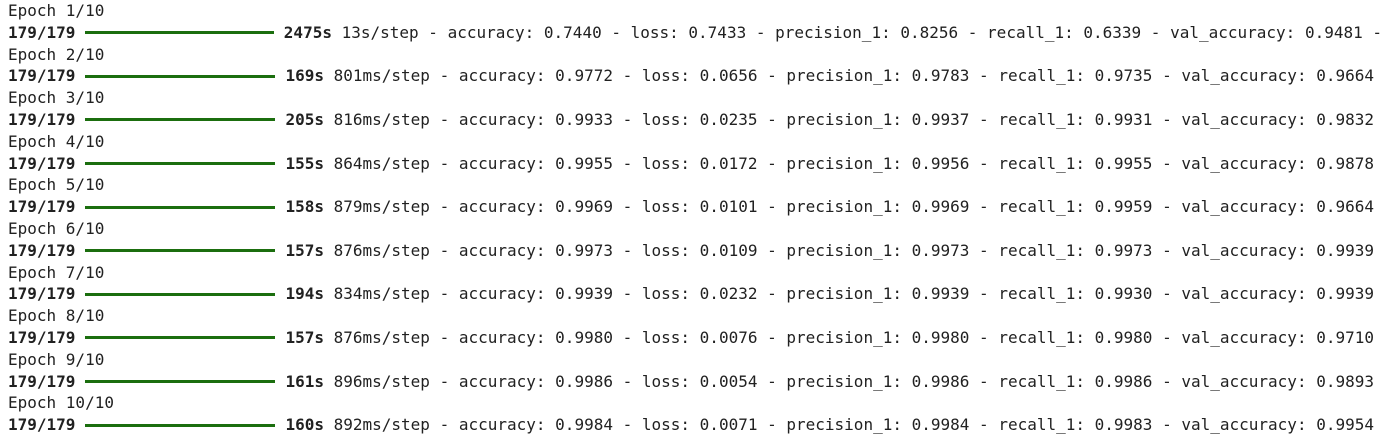 Image resolution: width=1382 pixels, height=441 pixels. I want to click on recall-value: 0.9983, so click(1123, 425).